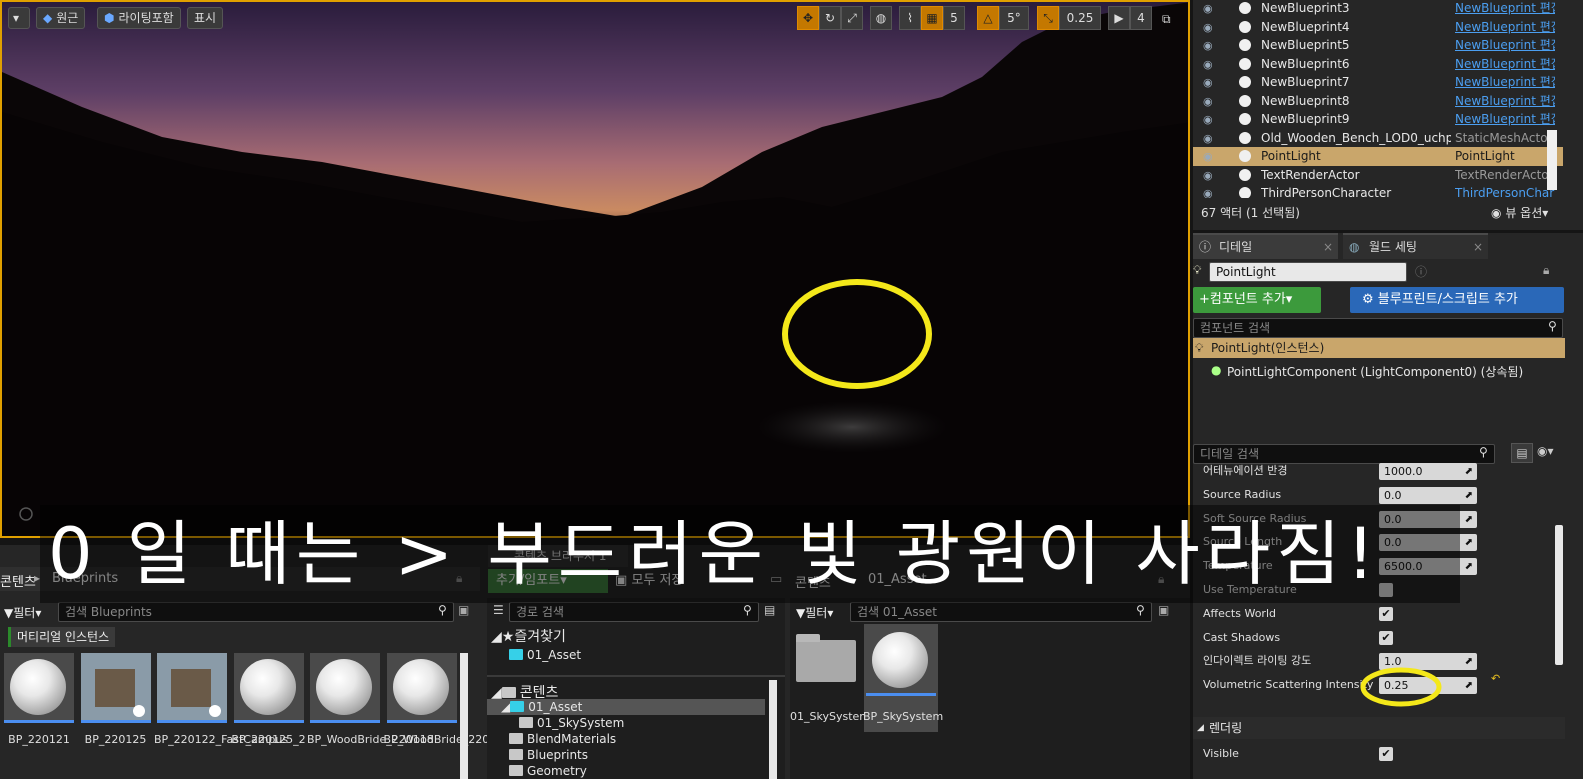  What do you see at coordinates (1378, 27) in the screenshot?
I see `outliner-row: ◉ NewBlueprint4 NewBlueprint 편집` at bounding box center [1378, 27].